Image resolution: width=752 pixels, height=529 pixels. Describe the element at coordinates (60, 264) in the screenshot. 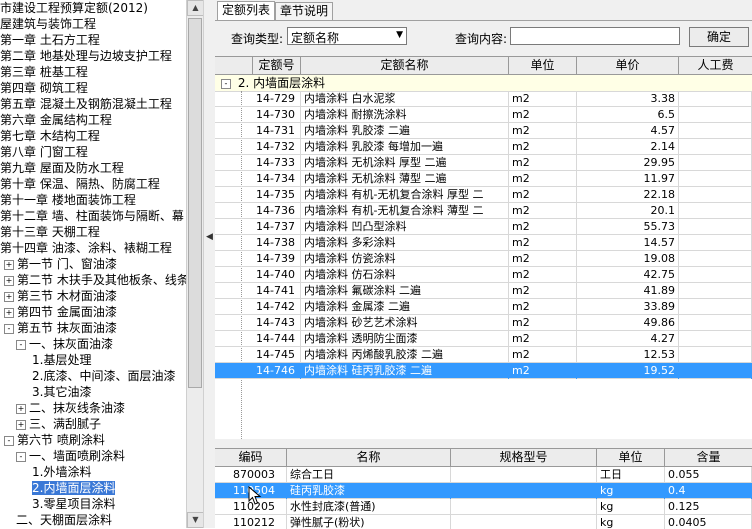

I see `tree-item: + 第一节 门、窗油漆` at that location.